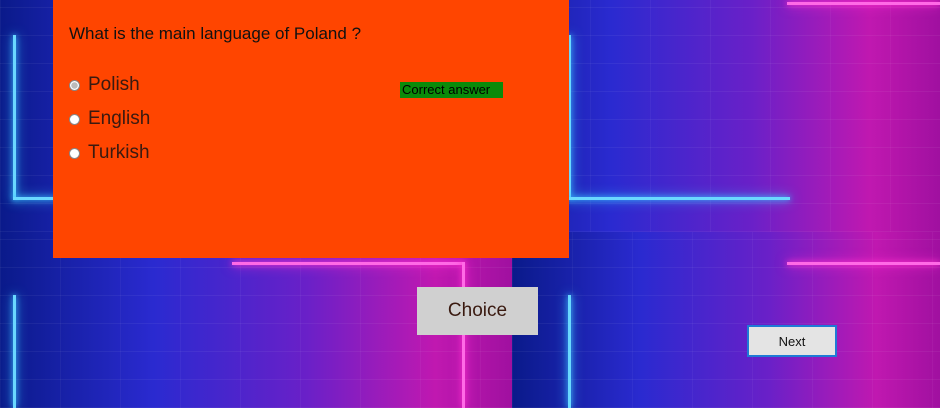 This screenshot has height=408, width=940. What do you see at coordinates (114, 84) in the screenshot?
I see `option-label: Polish` at bounding box center [114, 84].